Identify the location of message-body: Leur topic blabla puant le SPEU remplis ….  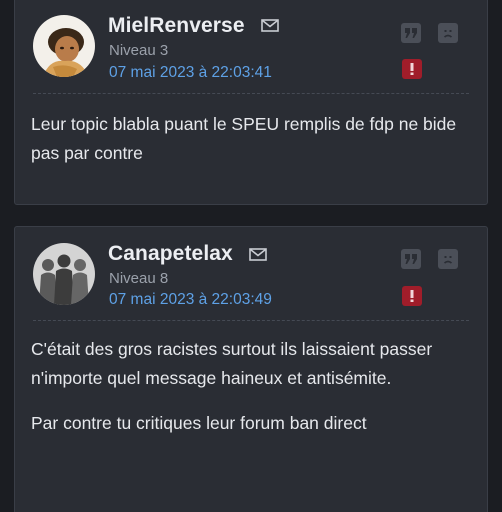
(251, 139).